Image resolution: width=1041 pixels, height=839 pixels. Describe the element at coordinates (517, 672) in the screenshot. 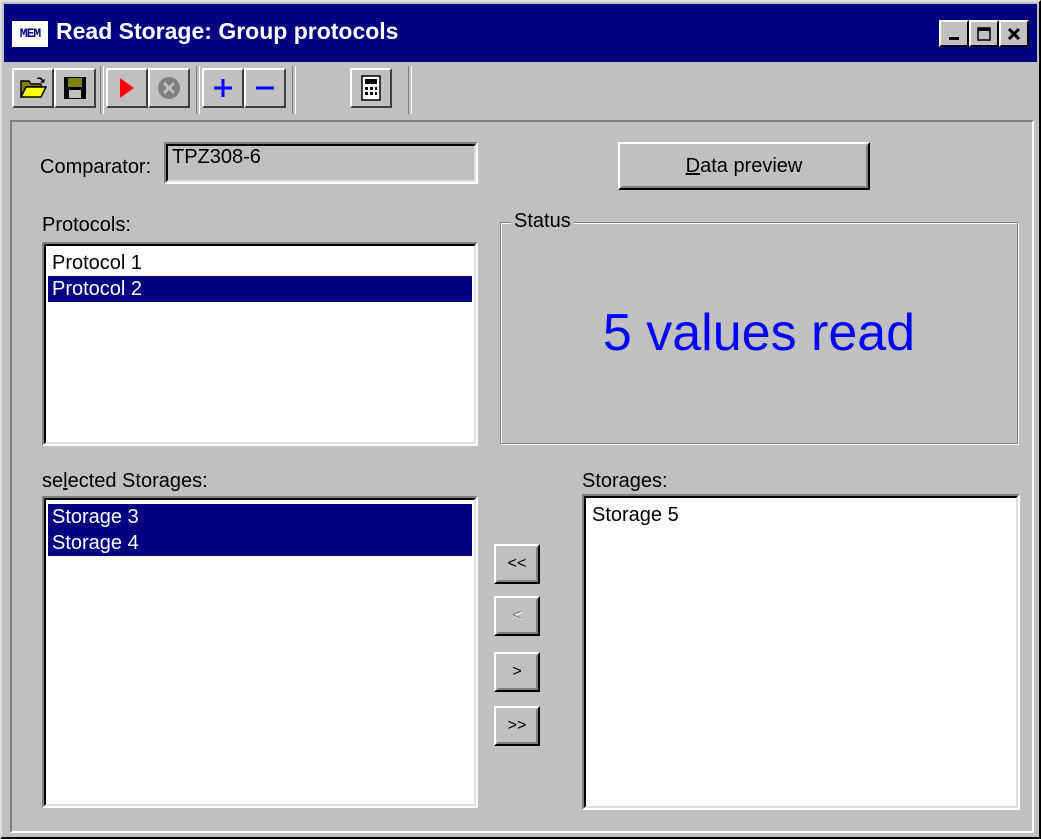

I see `remove-one-button: >` at that location.